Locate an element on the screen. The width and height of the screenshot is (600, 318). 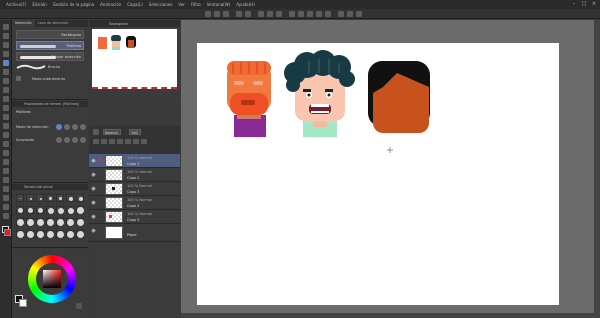
close-icon: × is located at coordinates (594, 4).